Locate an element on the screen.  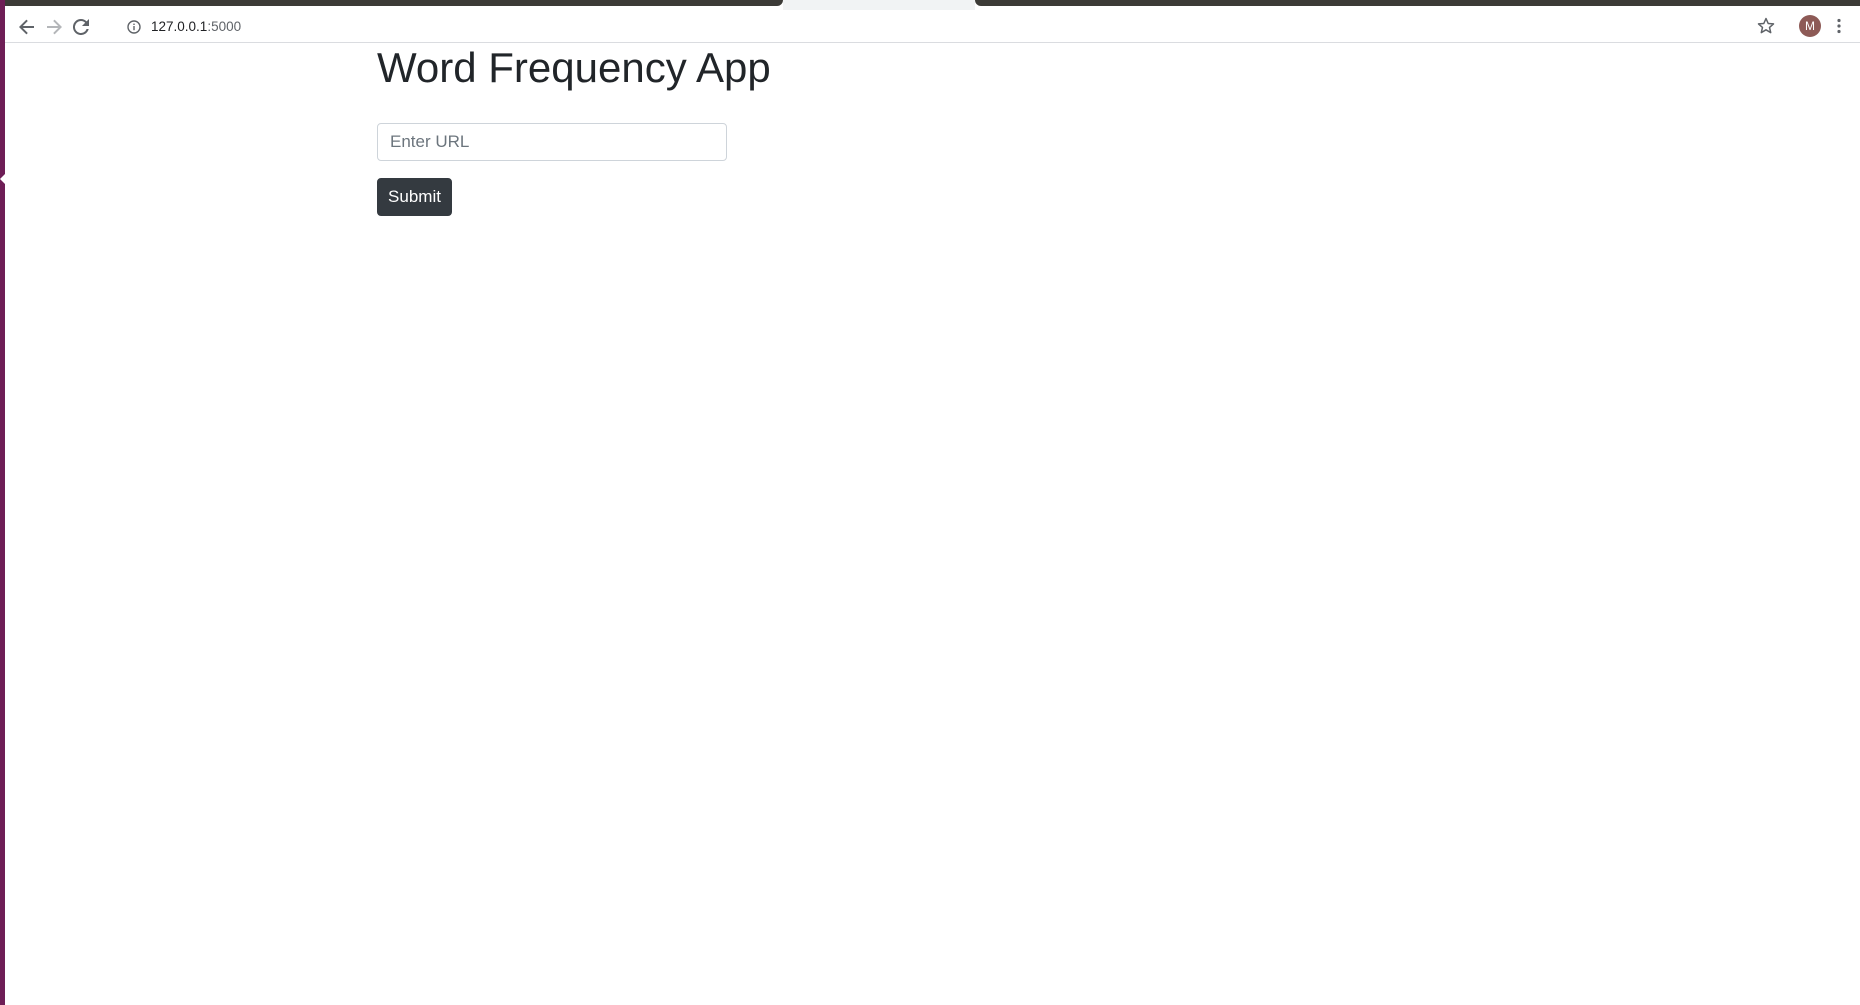
bookmark-button is located at coordinates (1766, 26).